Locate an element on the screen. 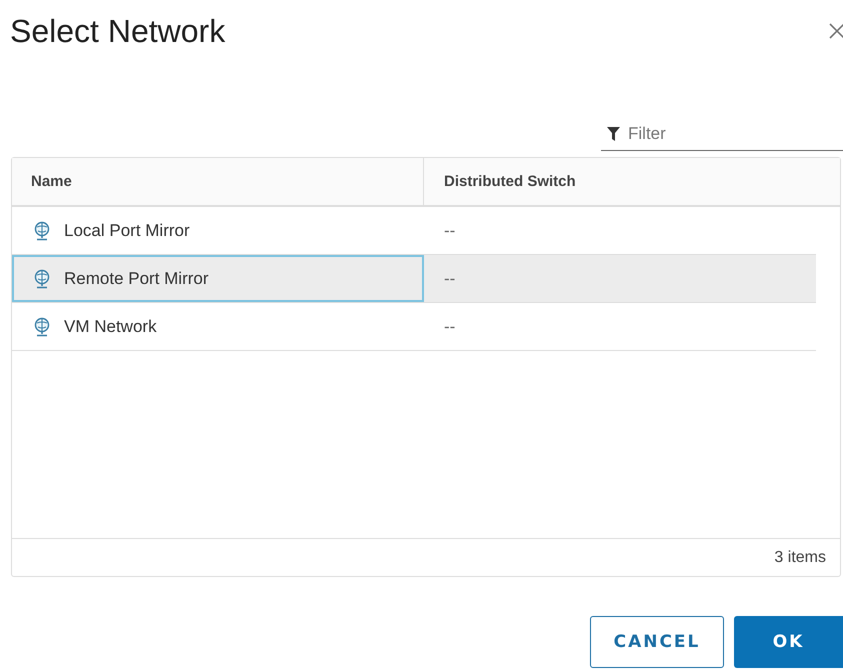 The image size is (843, 672). filter-icon is located at coordinates (613, 134).